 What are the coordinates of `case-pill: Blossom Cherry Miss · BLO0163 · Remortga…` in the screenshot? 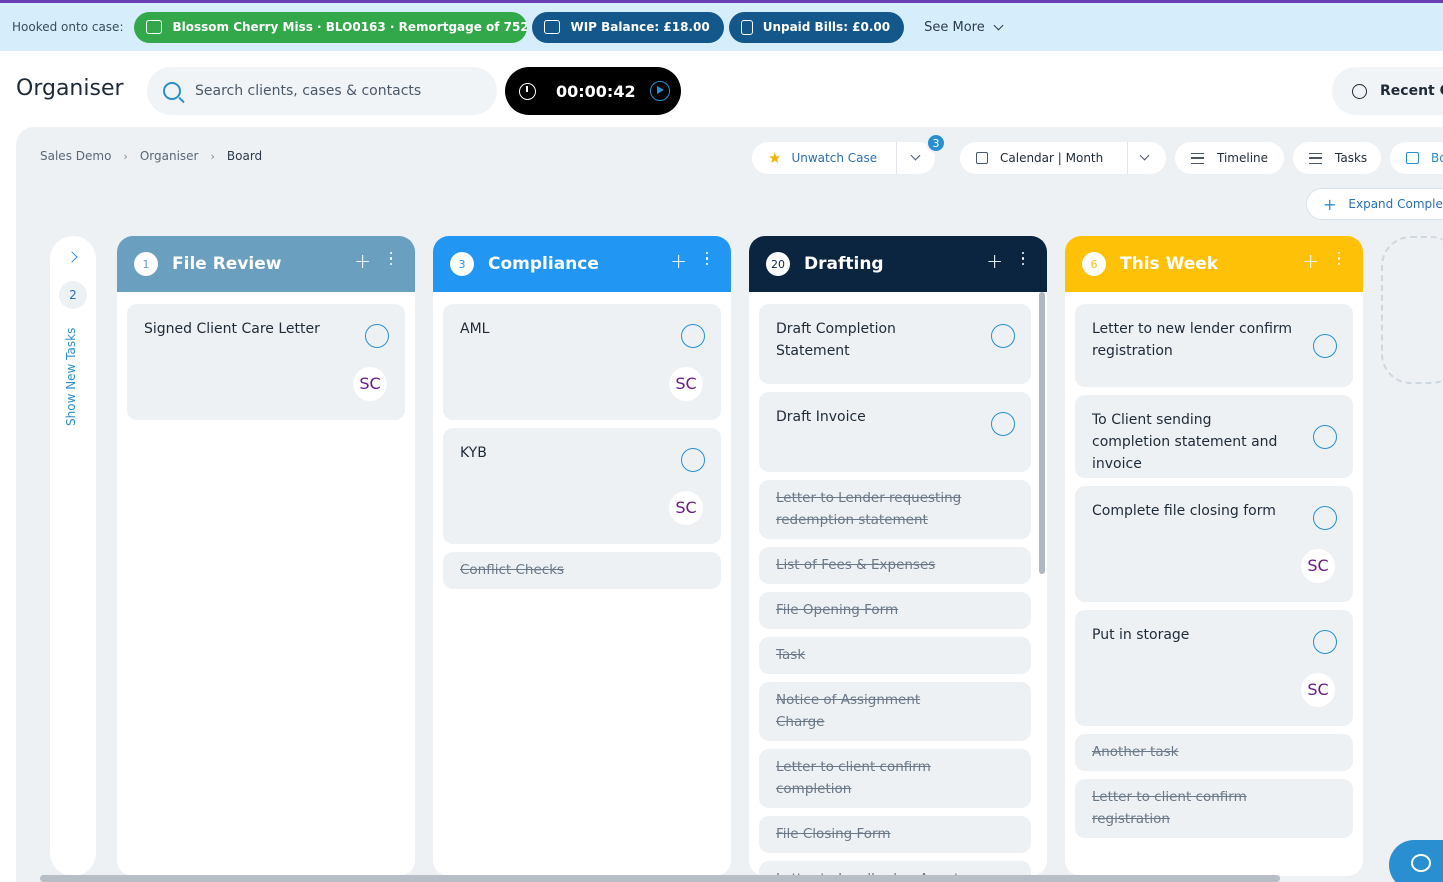 It's located at (331, 27).